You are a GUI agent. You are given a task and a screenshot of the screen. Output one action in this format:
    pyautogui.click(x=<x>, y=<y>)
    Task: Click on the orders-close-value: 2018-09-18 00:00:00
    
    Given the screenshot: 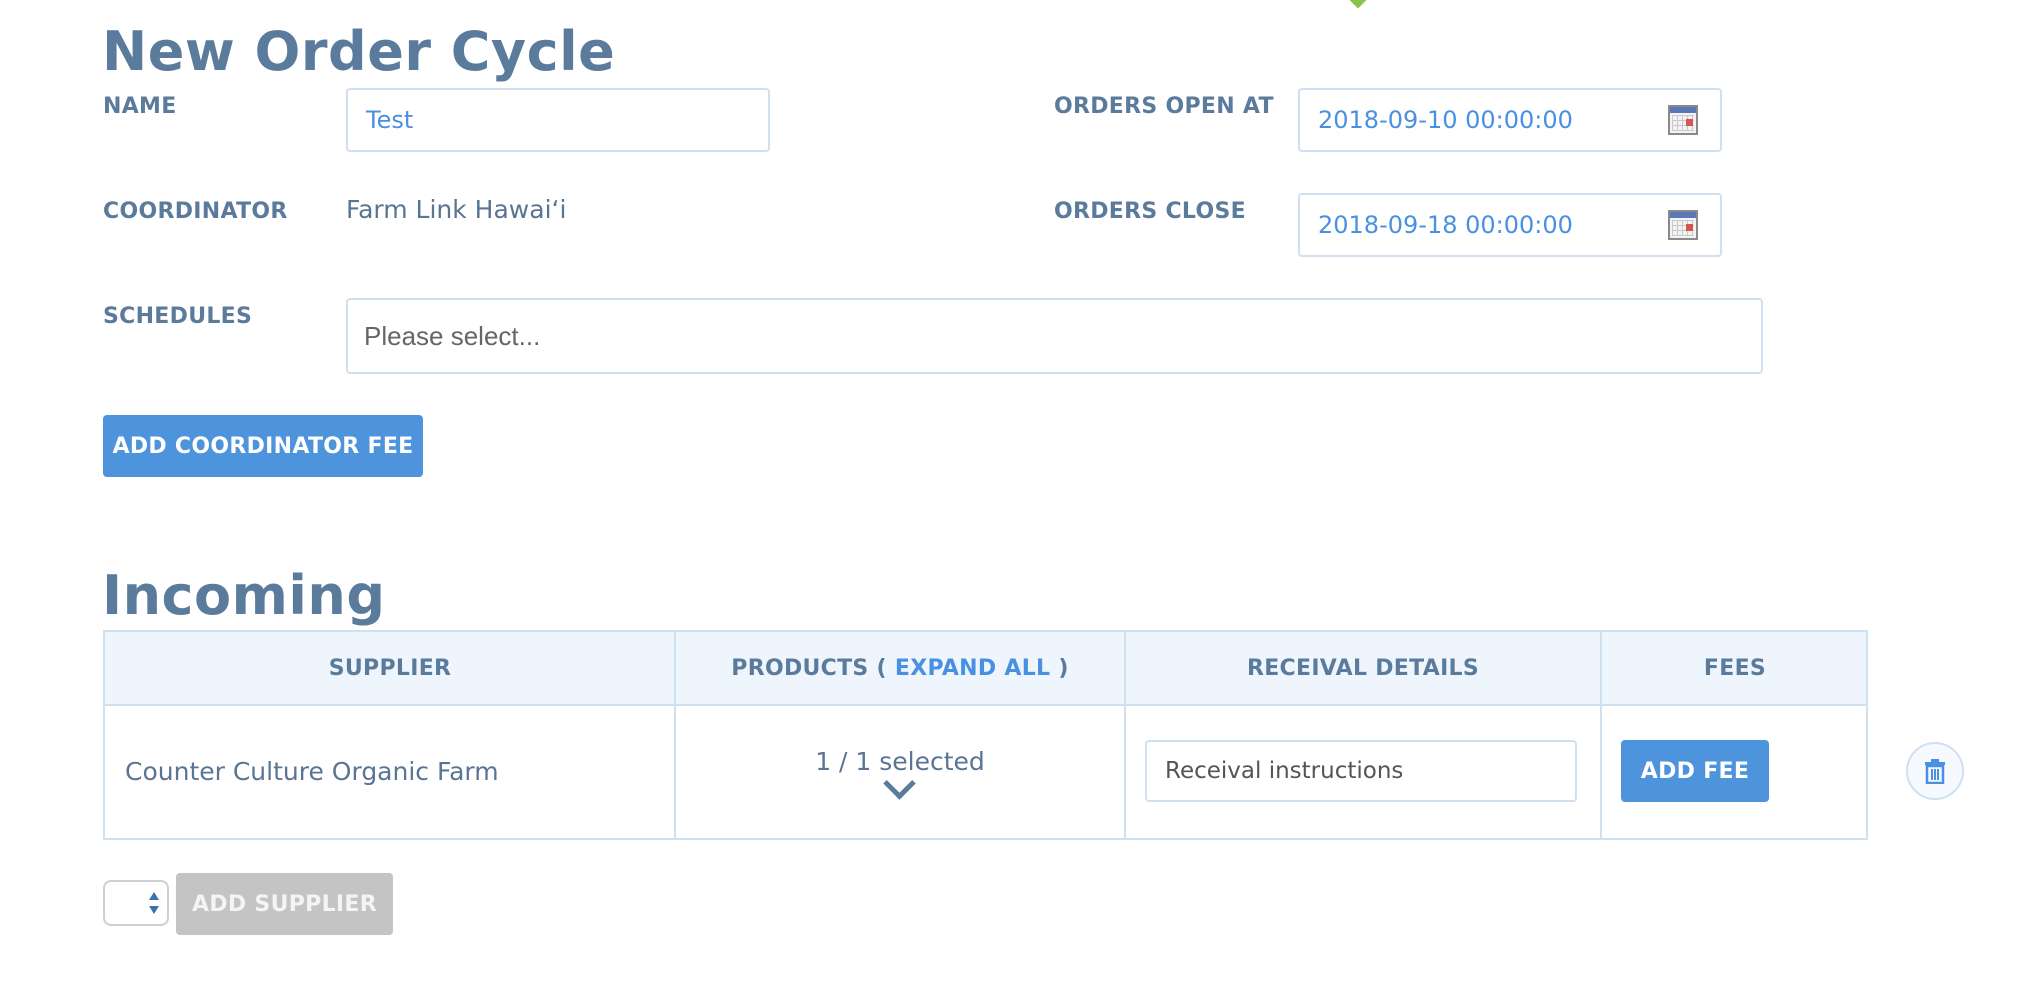 What is the action you would take?
    pyautogui.click(x=1445, y=225)
    